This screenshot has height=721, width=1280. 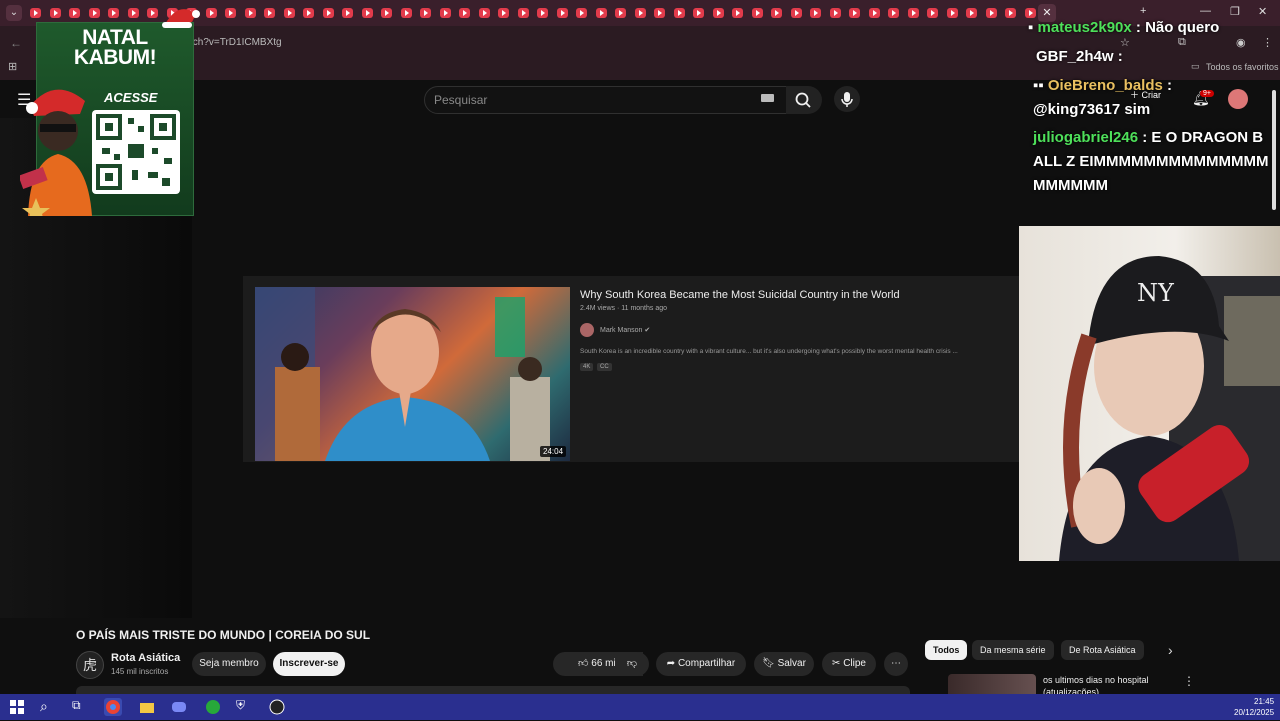 What do you see at coordinates (145, 658) in the screenshot?
I see `channel-name: Rota Asiática` at bounding box center [145, 658].